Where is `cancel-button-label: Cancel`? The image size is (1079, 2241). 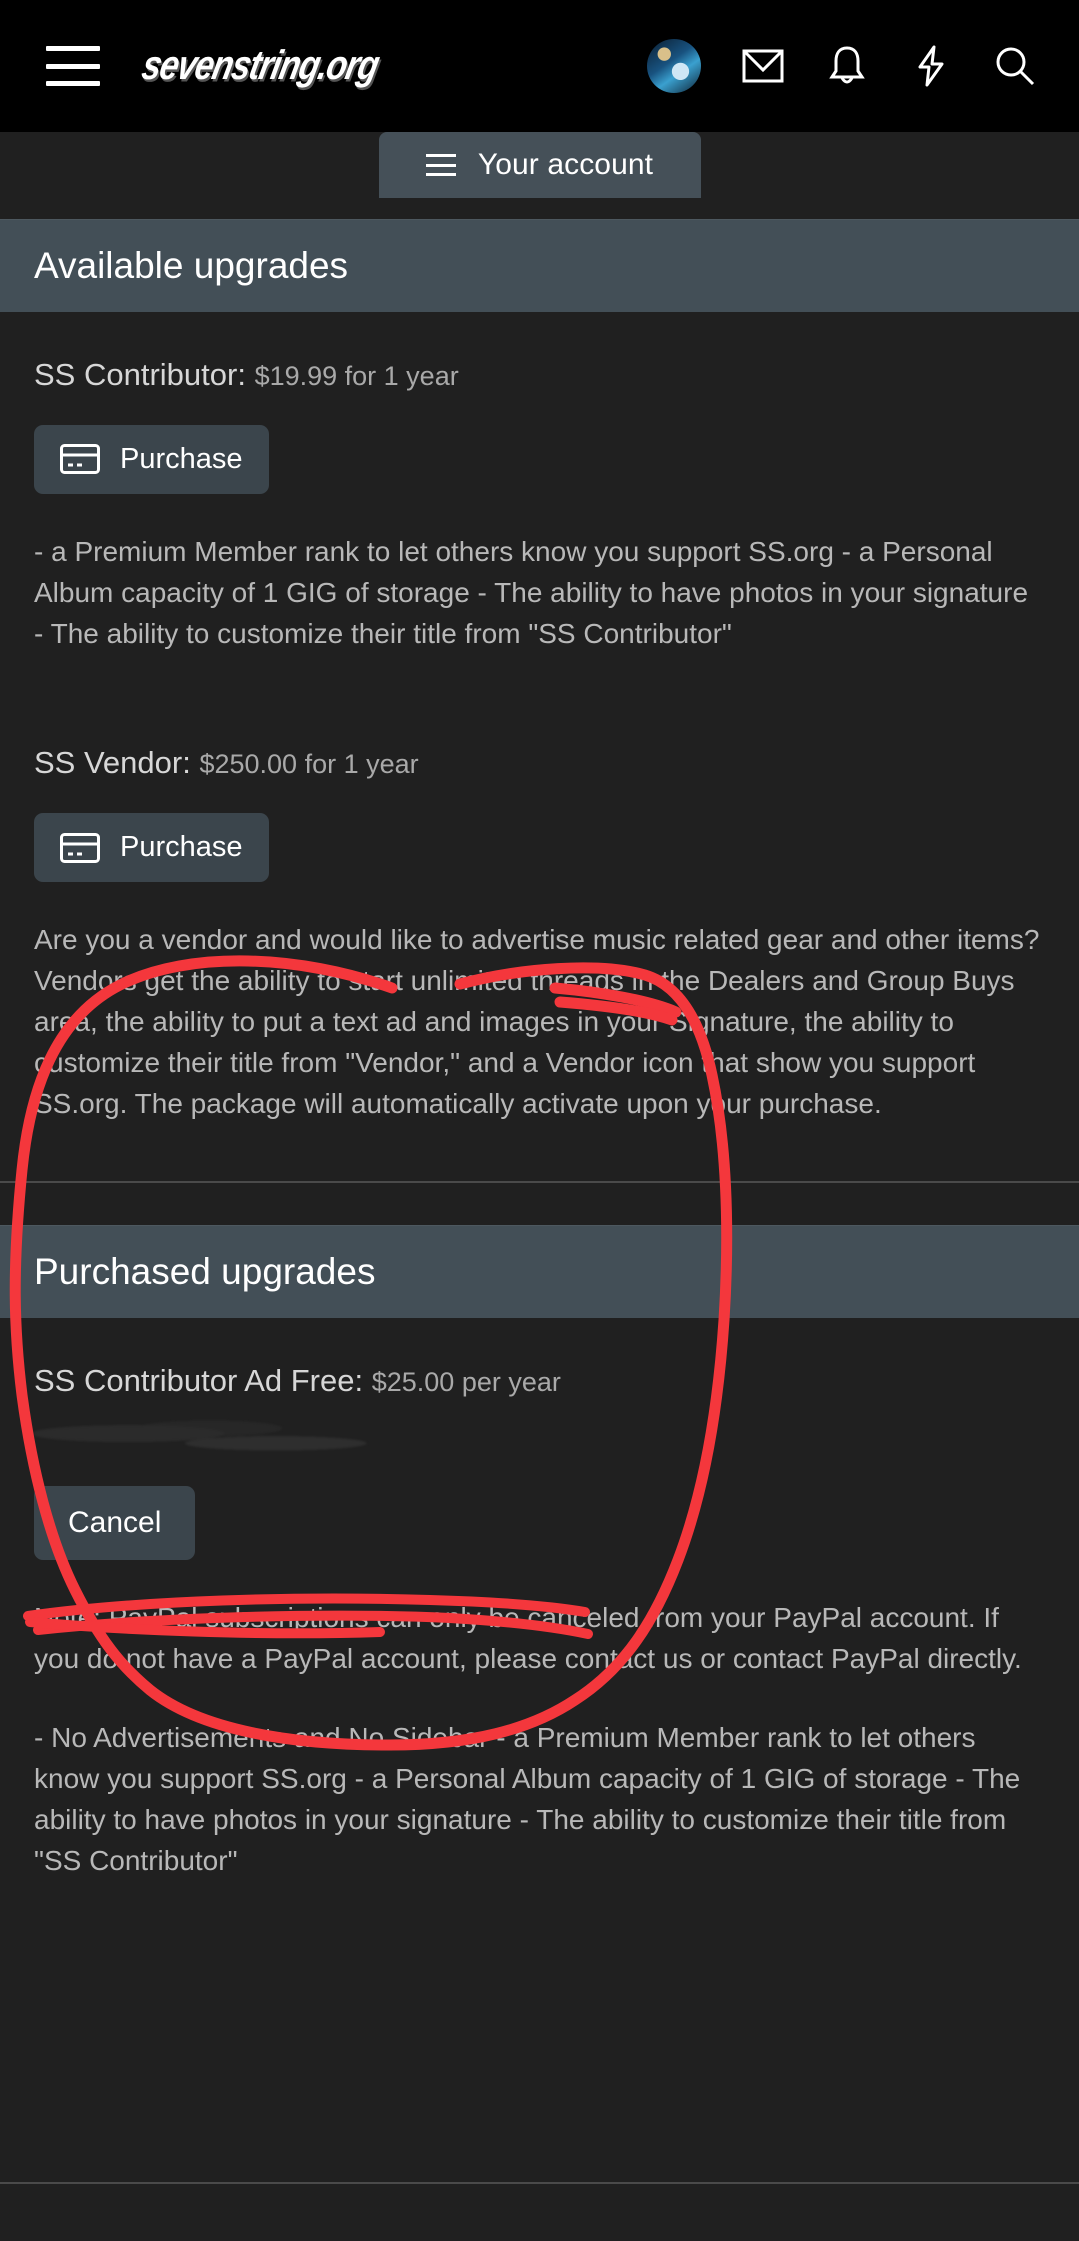
cancel-button-label: Cancel is located at coordinates (115, 1523).